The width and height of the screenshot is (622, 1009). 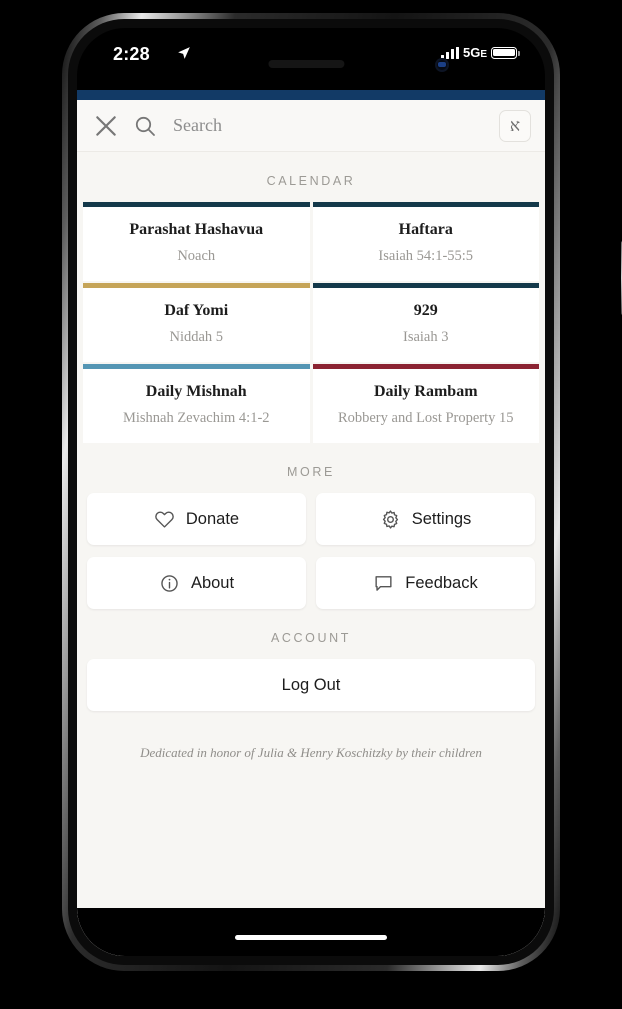 What do you see at coordinates (425, 391) in the screenshot?
I see `calendar-card-title: Daily Rambam` at bounding box center [425, 391].